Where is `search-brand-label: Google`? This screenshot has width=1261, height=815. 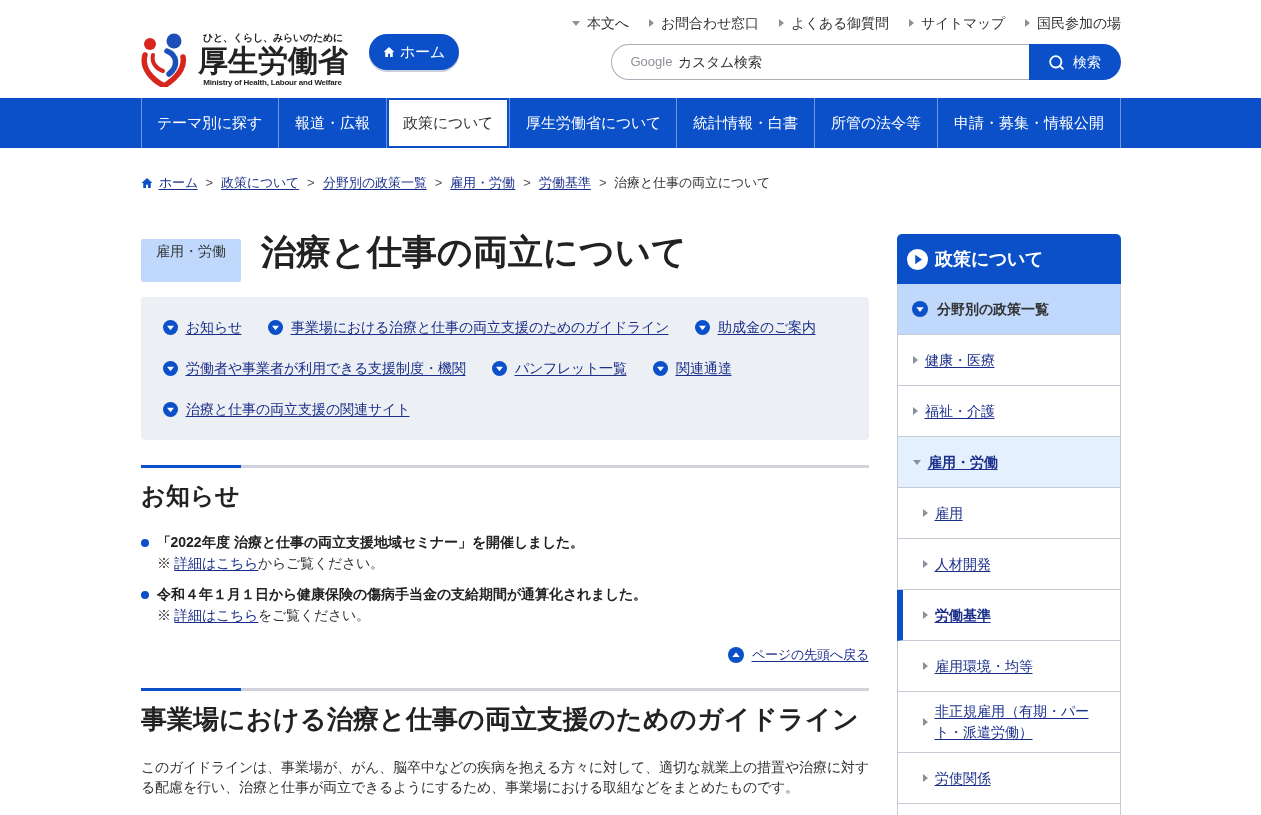
search-brand-label: Google is located at coordinates (651, 62).